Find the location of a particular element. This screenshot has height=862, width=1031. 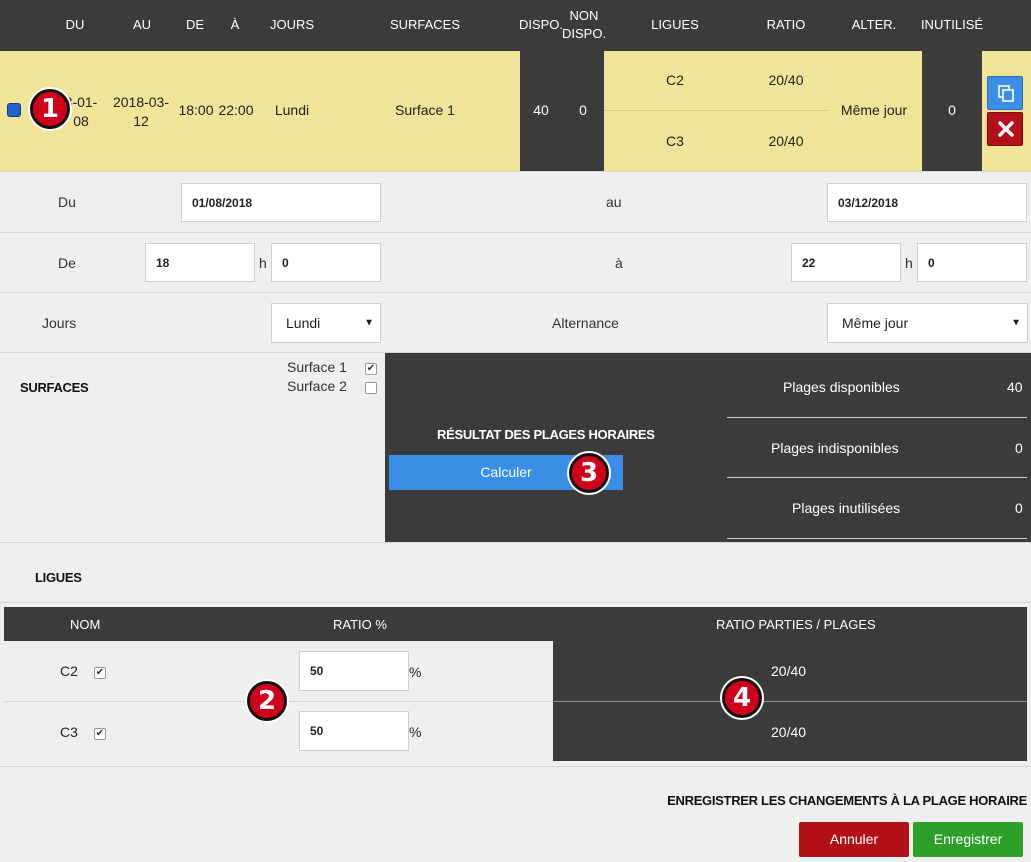

ligues-table-header: NOM RATIO % RATIO PARTIES / PLAGES is located at coordinates (515, 624).